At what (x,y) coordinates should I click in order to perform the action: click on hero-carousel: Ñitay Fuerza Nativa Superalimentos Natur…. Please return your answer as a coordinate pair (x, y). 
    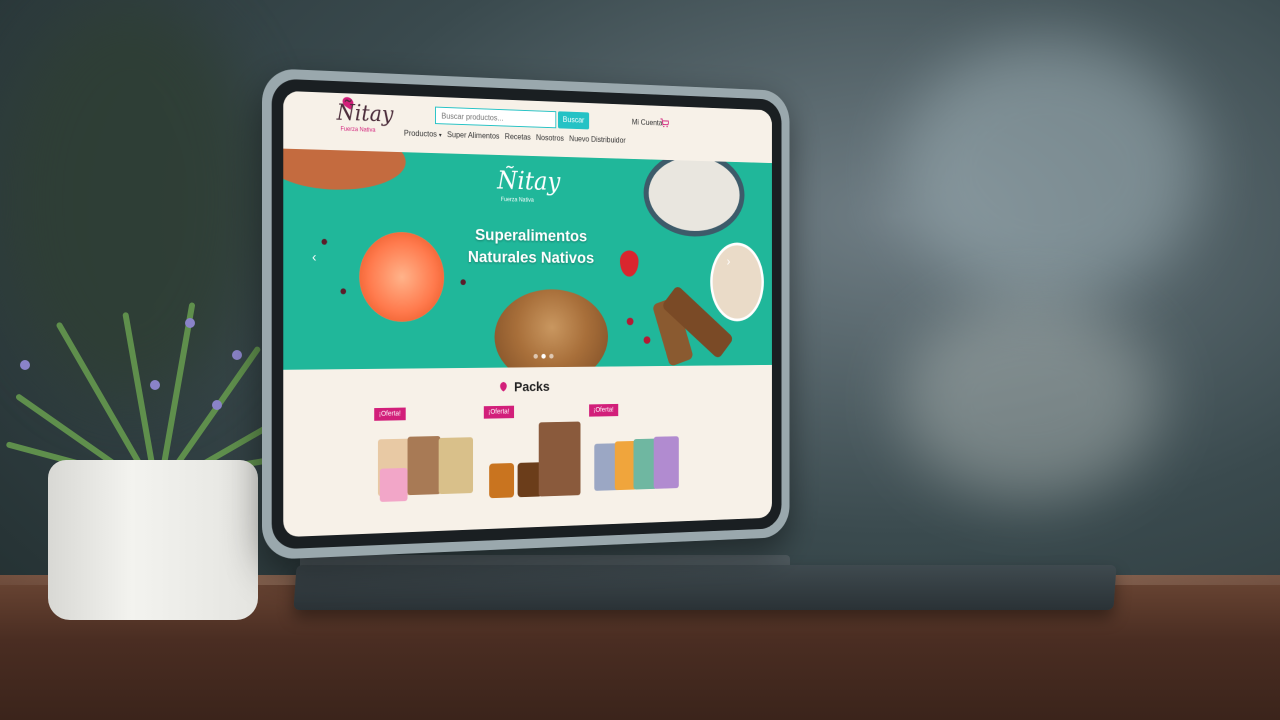
    Looking at the image, I should click on (527, 259).